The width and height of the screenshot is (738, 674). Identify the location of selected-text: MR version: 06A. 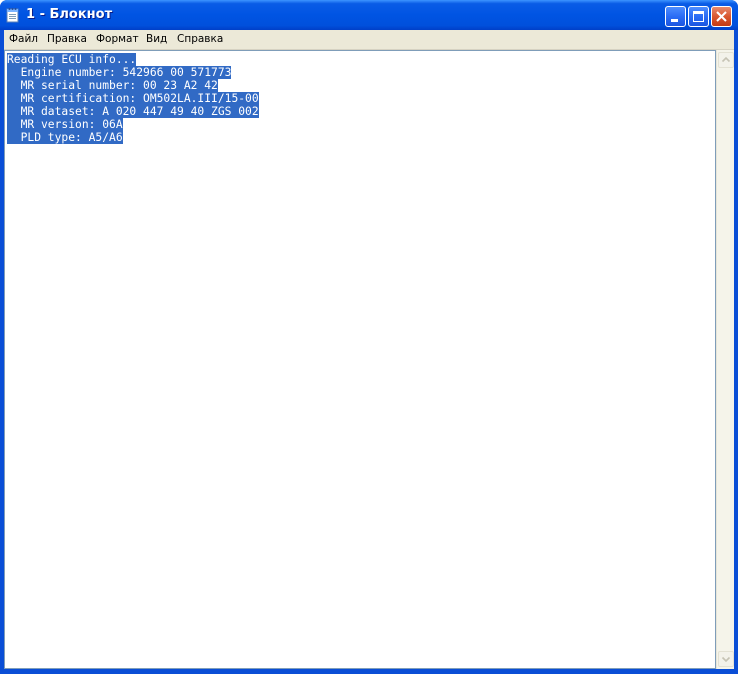
(65, 124).